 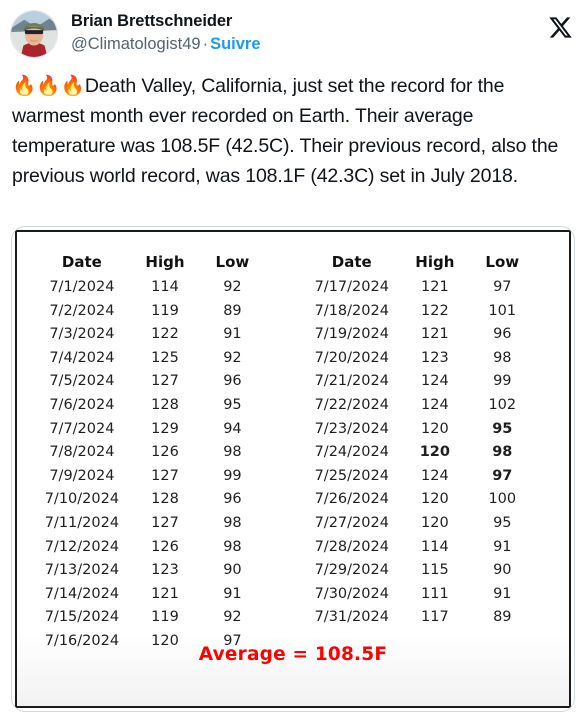 What do you see at coordinates (82, 404) in the screenshot?
I see `cell-date-left: 7/6/2024` at bounding box center [82, 404].